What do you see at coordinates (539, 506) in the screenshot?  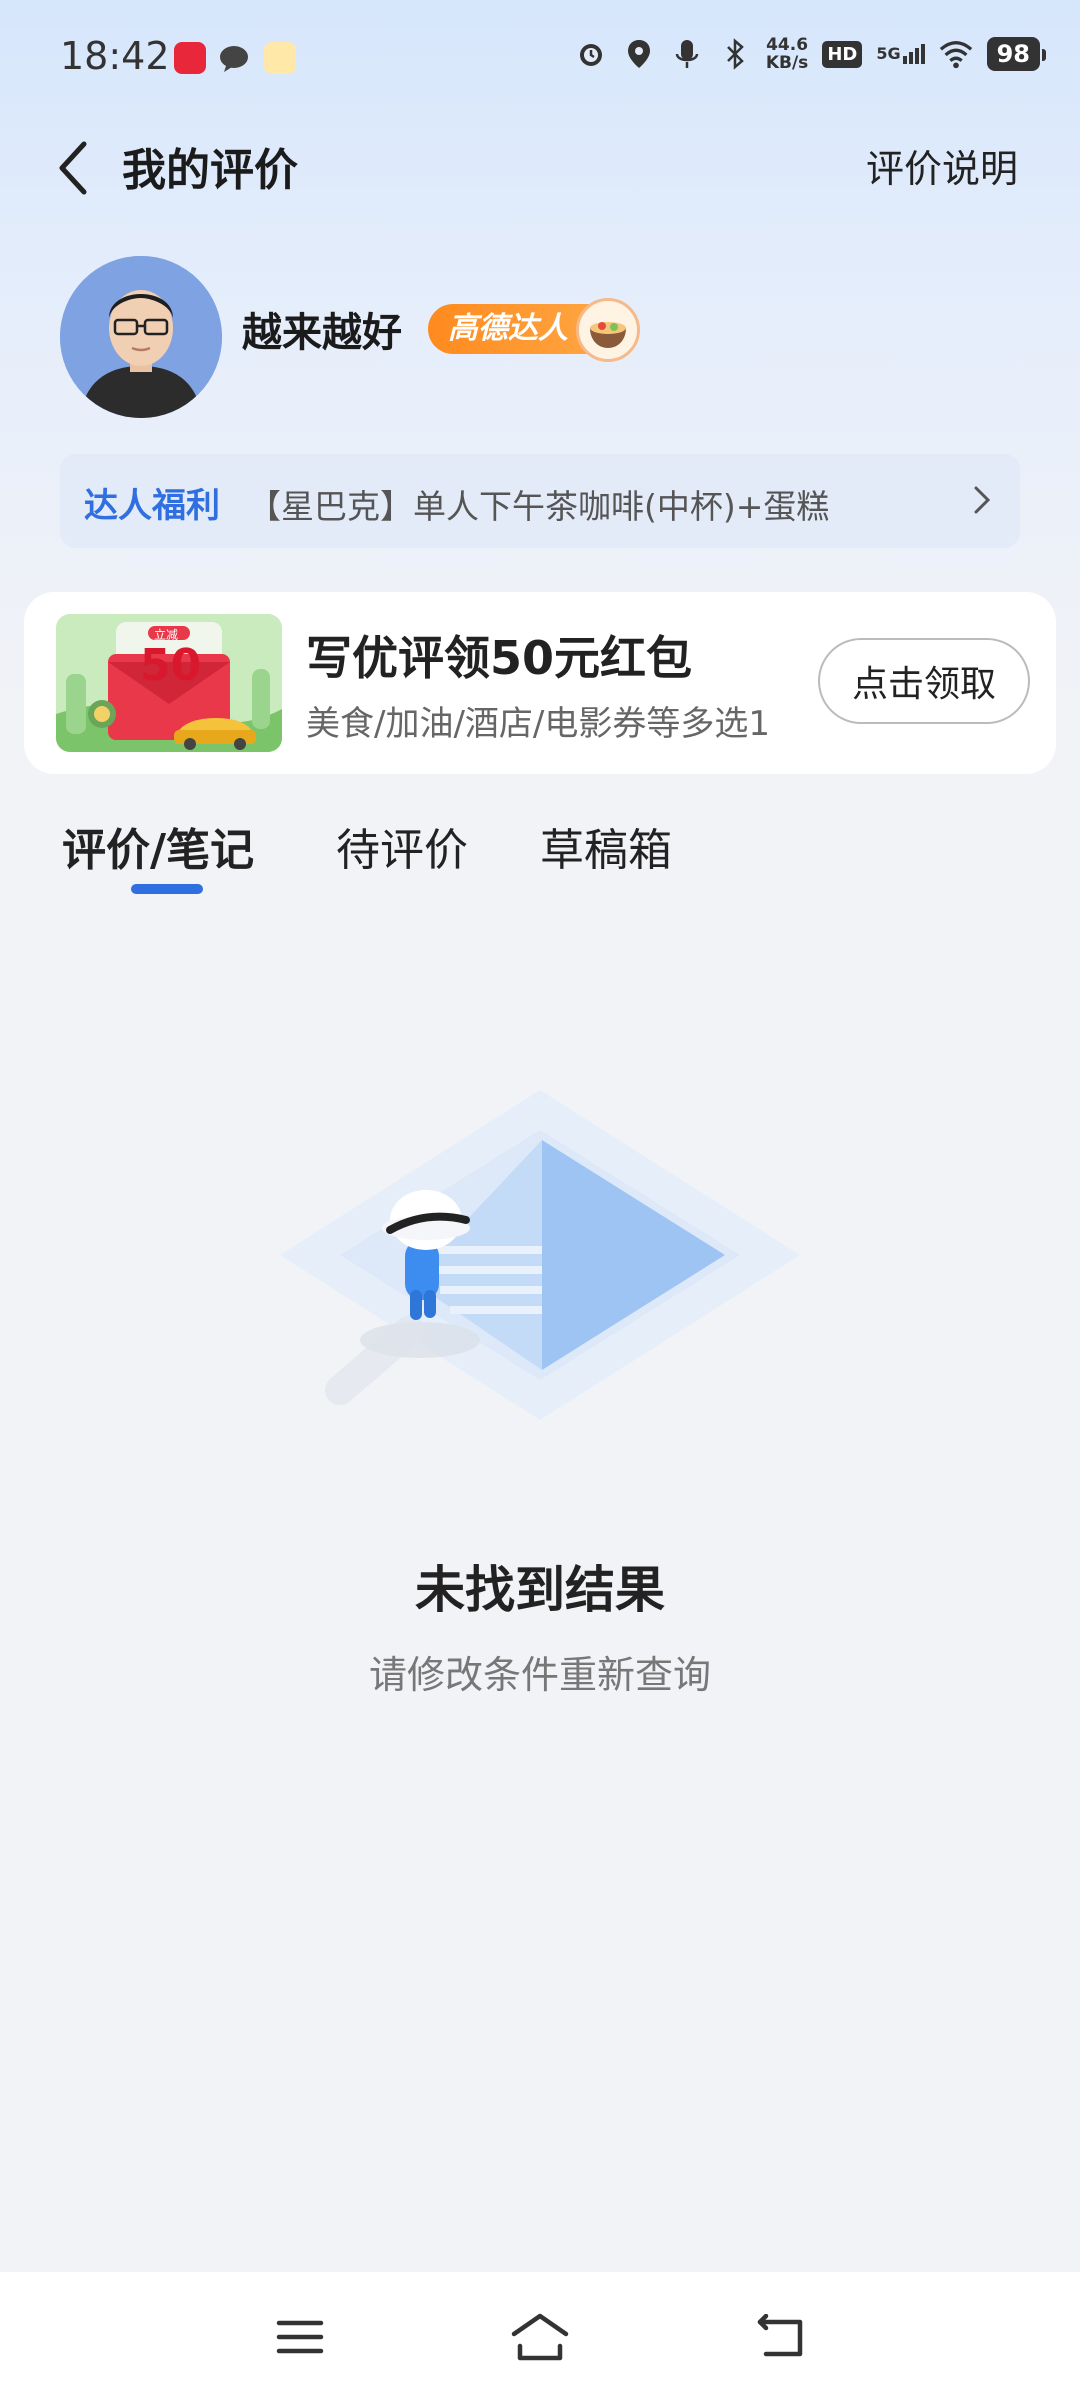 I see `perk-text: 【星巴克】单人下午茶咖啡(中杯)+蛋糕` at bounding box center [539, 506].